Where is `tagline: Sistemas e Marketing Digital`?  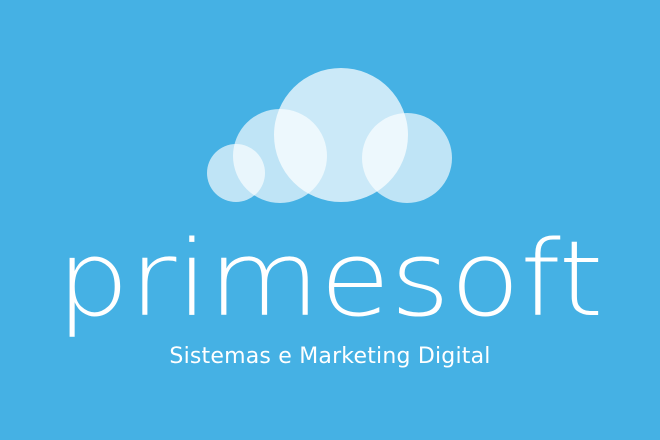
tagline: Sistemas e Marketing Digital is located at coordinates (330, 356).